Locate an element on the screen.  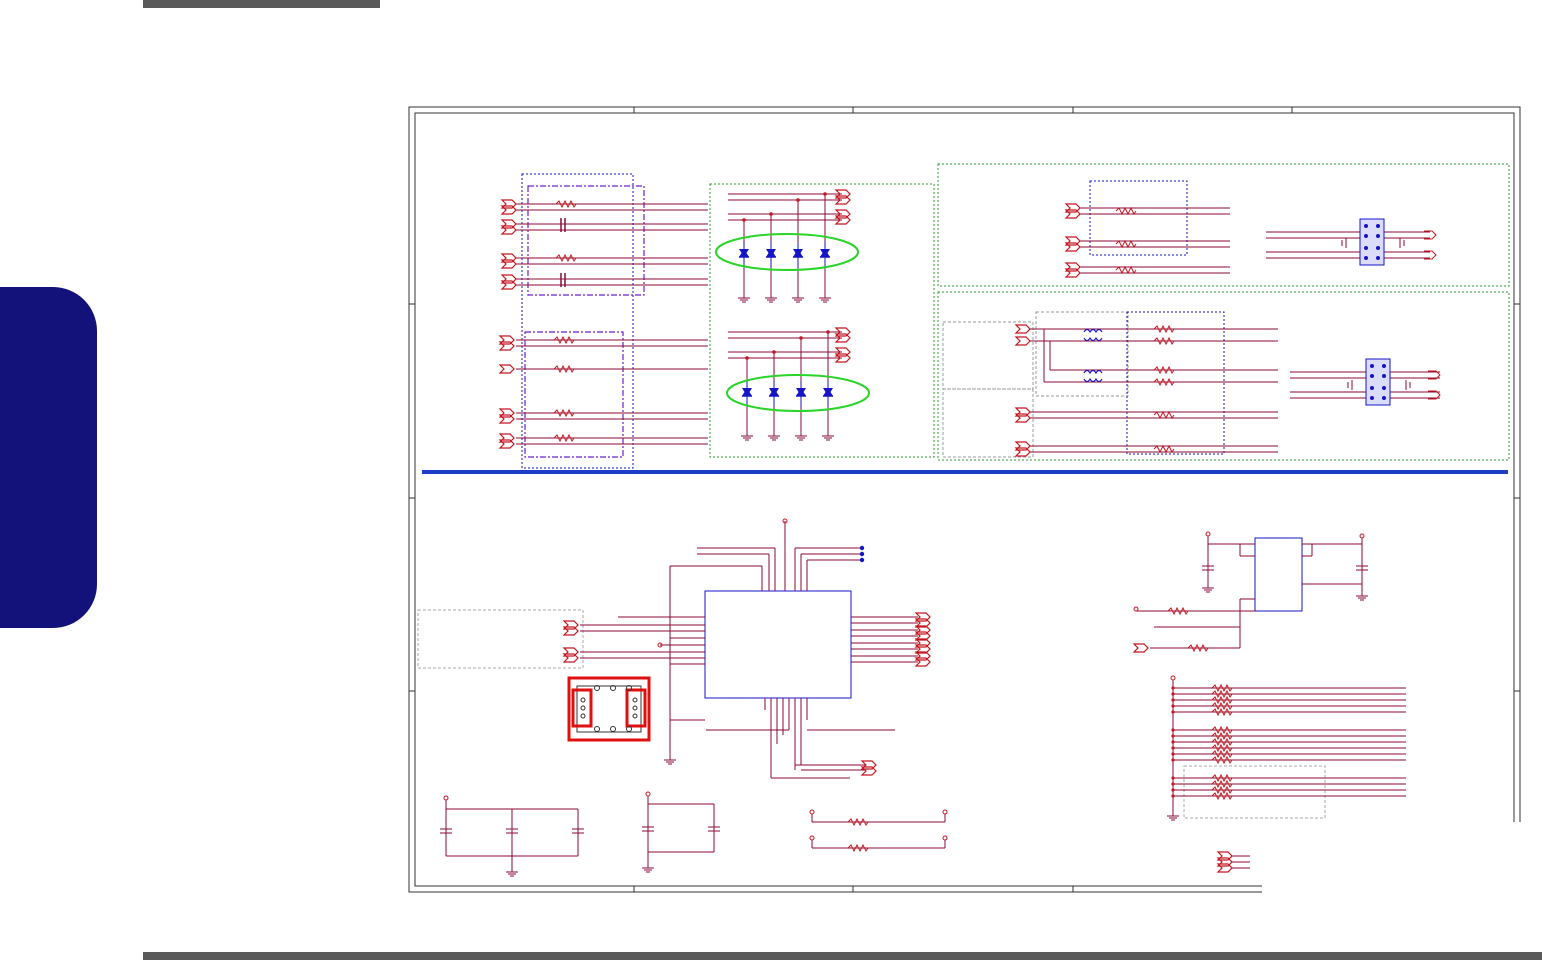
highlight-oval-upper is located at coordinates (787, 252).